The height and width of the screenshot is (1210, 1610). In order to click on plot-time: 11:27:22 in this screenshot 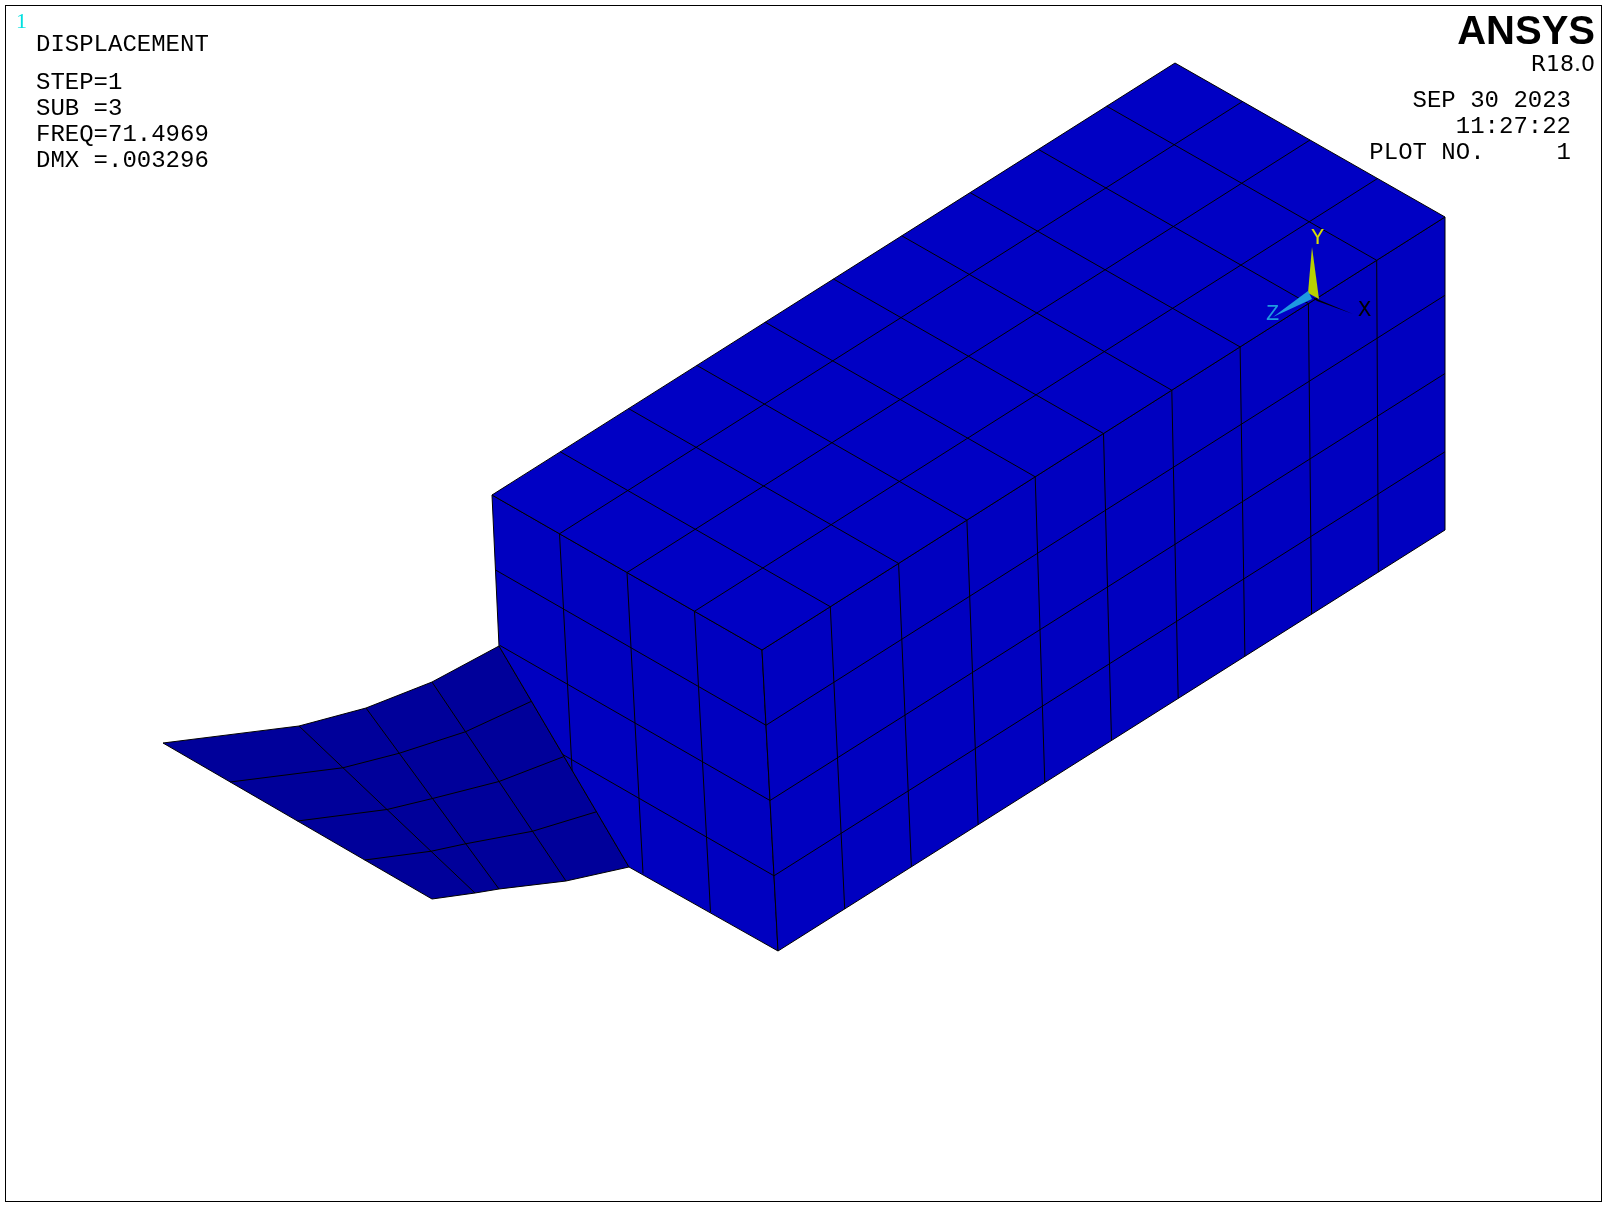, I will do `click(1513, 127)`.